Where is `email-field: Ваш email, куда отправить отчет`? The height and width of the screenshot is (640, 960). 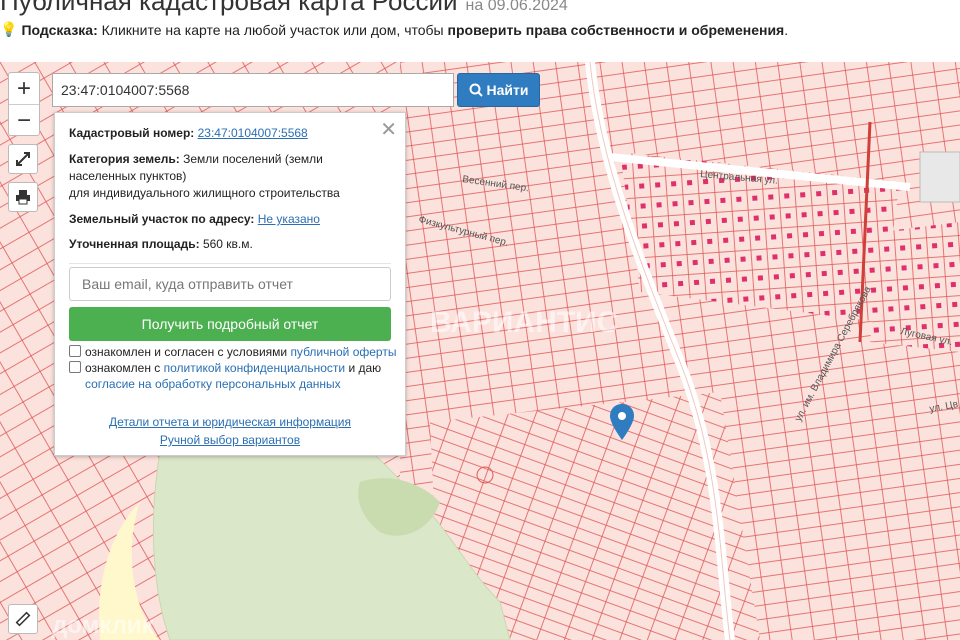
email-field: Ваш email, куда отправить отчет is located at coordinates (230, 284).